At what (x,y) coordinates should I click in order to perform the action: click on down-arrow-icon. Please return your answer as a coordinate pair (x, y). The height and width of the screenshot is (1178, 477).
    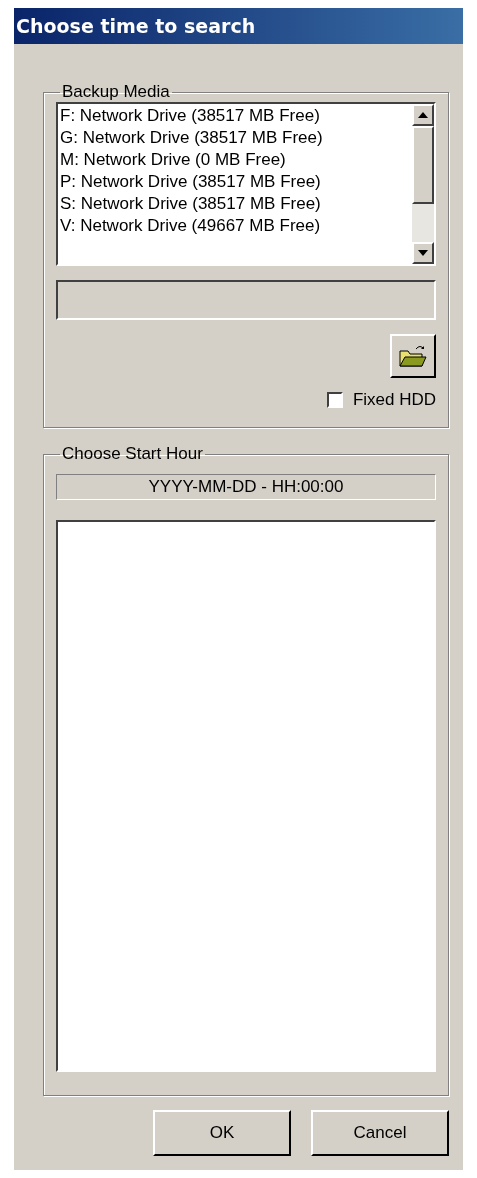
    Looking at the image, I should click on (423, 253).